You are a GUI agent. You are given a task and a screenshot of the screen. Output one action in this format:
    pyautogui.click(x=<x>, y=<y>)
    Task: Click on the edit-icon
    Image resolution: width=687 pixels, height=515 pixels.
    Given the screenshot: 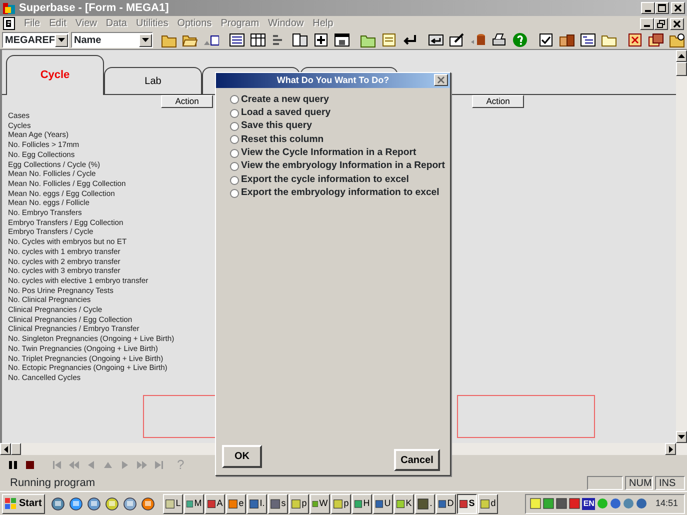 What is the action you would take?
    pyautogui.click(x=457, y=40)
    